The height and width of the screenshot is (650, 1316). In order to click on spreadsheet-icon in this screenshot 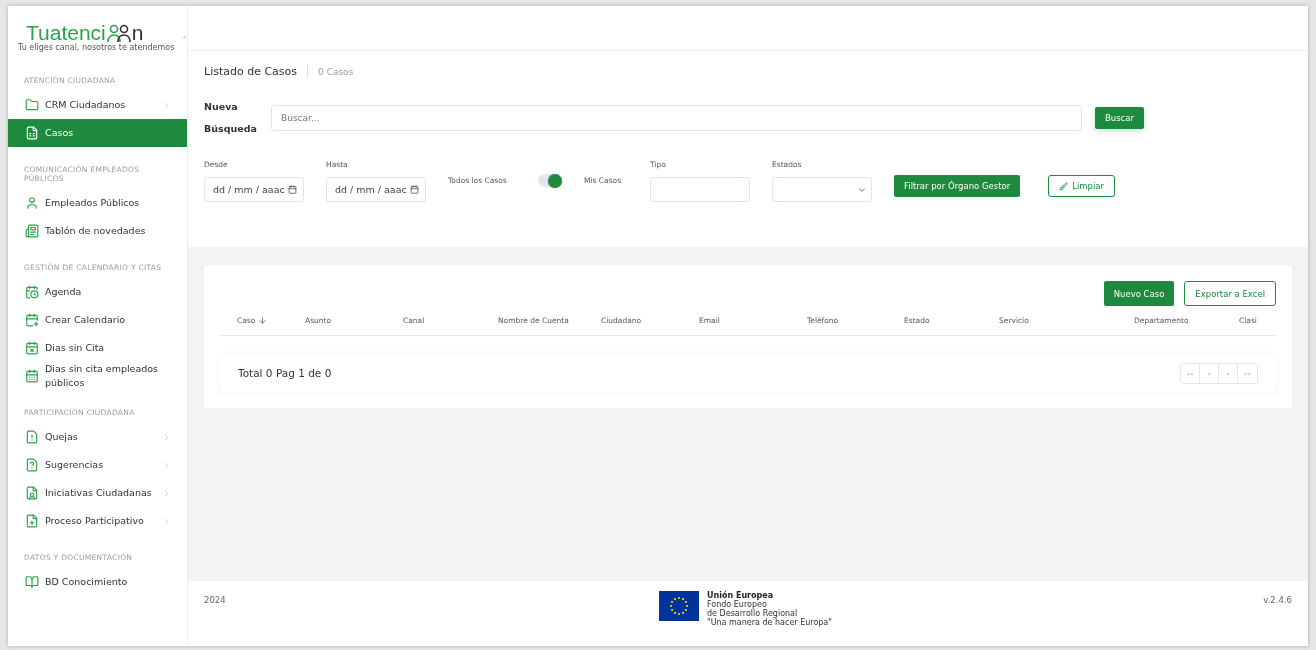, I will do `click(32, 133)`.